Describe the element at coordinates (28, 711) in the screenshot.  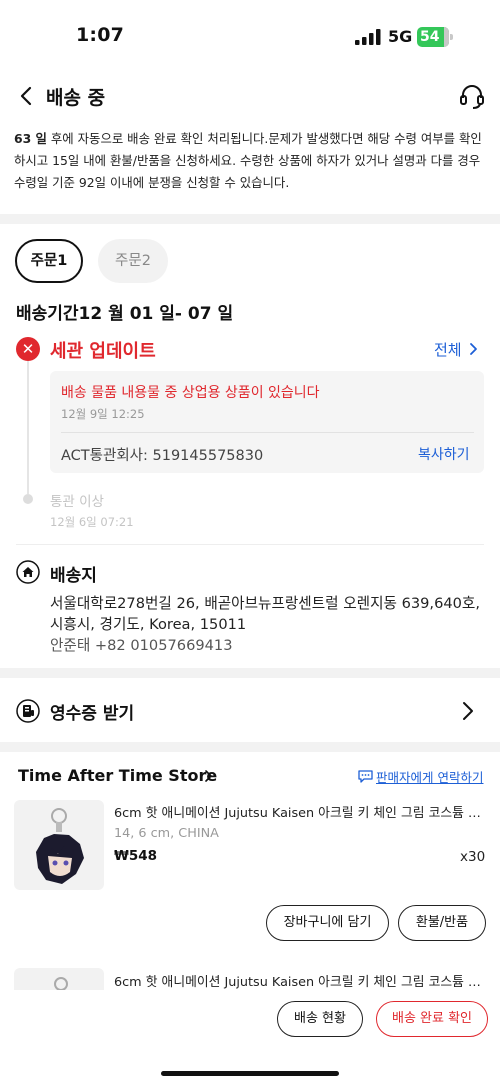
I see `receipt-icon` at that location.